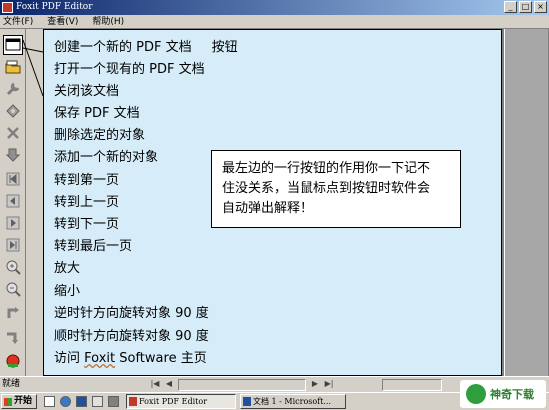  What do you see at coordinates (100, 358) in the screenshot?
I see `foxit-brand: Foxit` at bounding box center [100, 358].